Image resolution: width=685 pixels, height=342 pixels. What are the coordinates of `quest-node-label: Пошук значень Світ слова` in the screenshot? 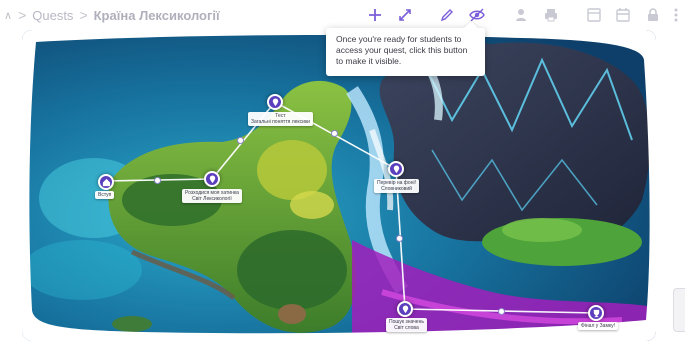 It's located at (406, 325).